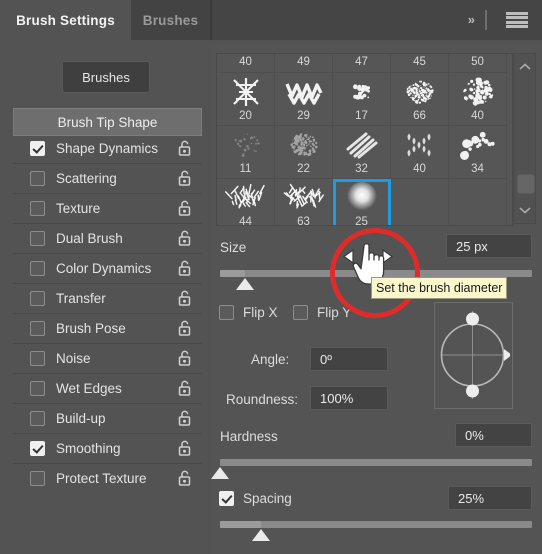  I want to click on spacing-checkbox, so click(226, 498).